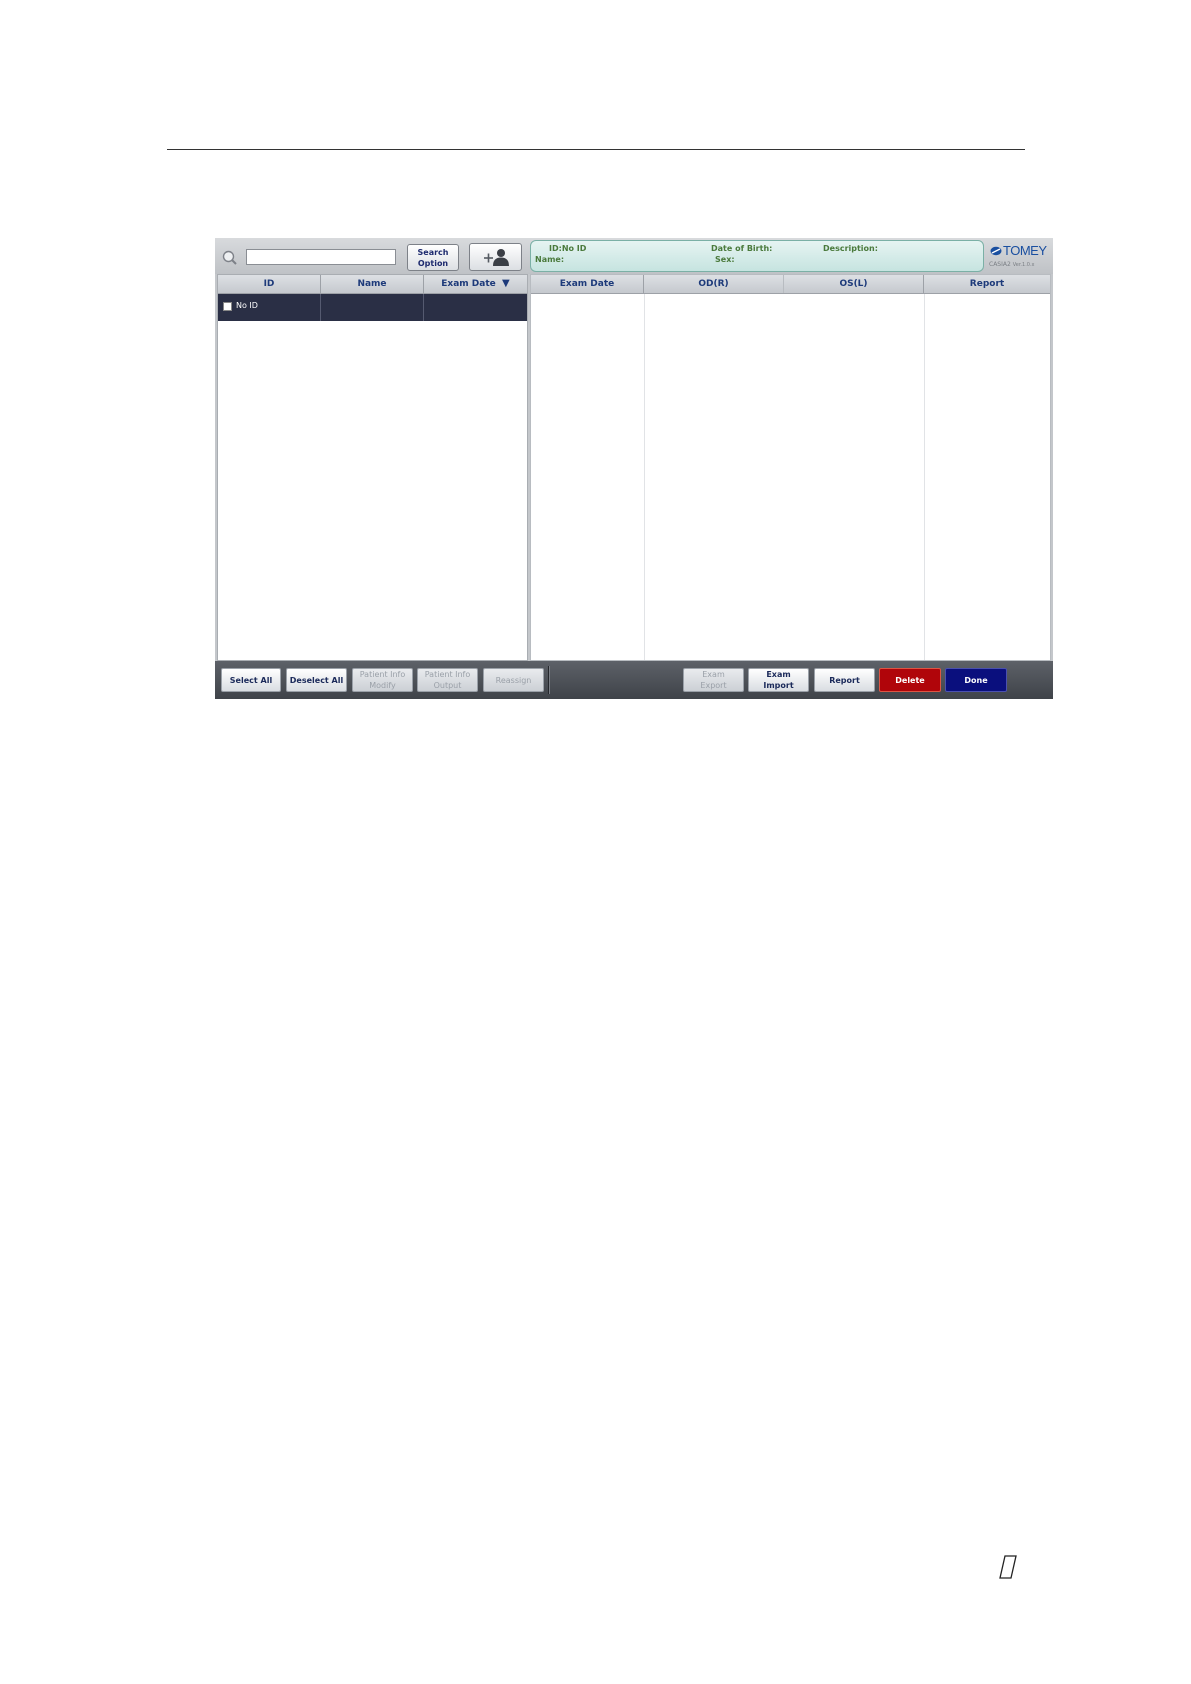  I want to click on exam-export-label-1: Exam, so click(713, 674).